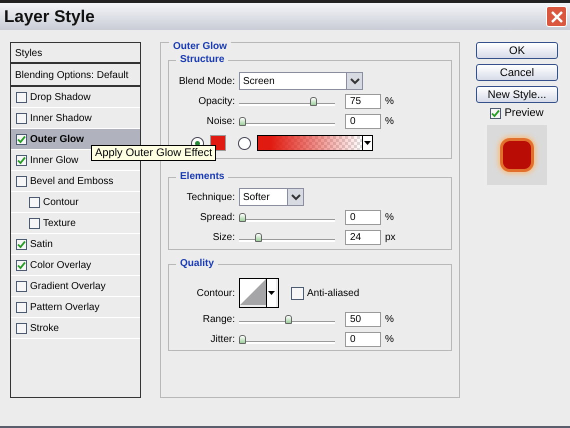 This screenshot has height=428, width=570. Describe the element at coordinates (65, 307) in the screenshot. I see `style-label: Pattern Overlay` at that location.